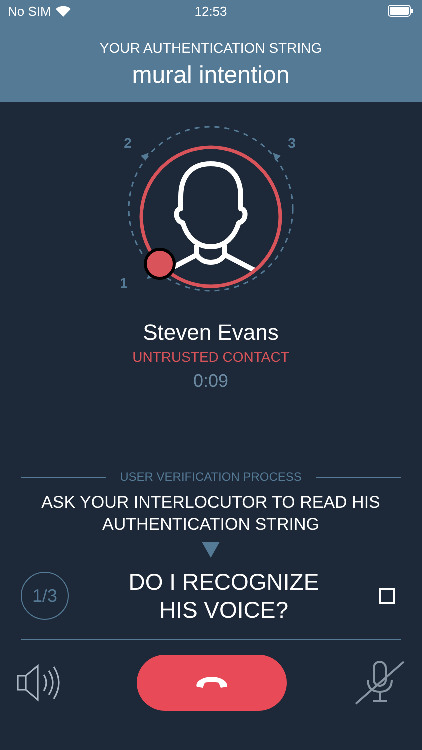 The height and width of the screenshot is (750, 422). What do you see at coordinates (211, 217) in the screenshot?
I see `avatar-icon` at bounding box center [211, 217].